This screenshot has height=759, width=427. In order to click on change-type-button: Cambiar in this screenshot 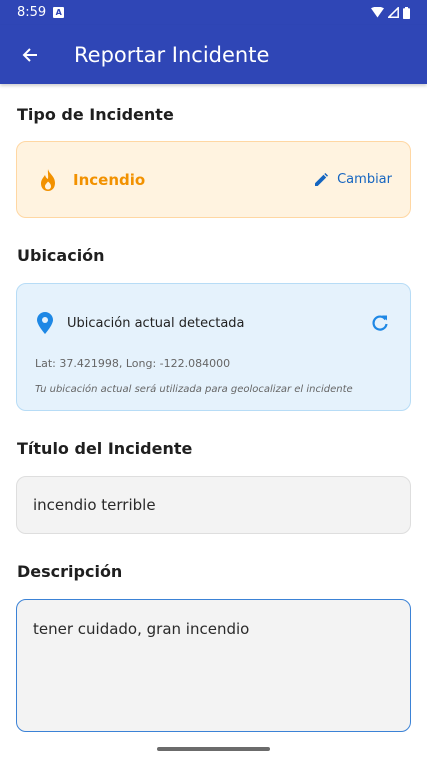, I will do `click(353, 179)`.